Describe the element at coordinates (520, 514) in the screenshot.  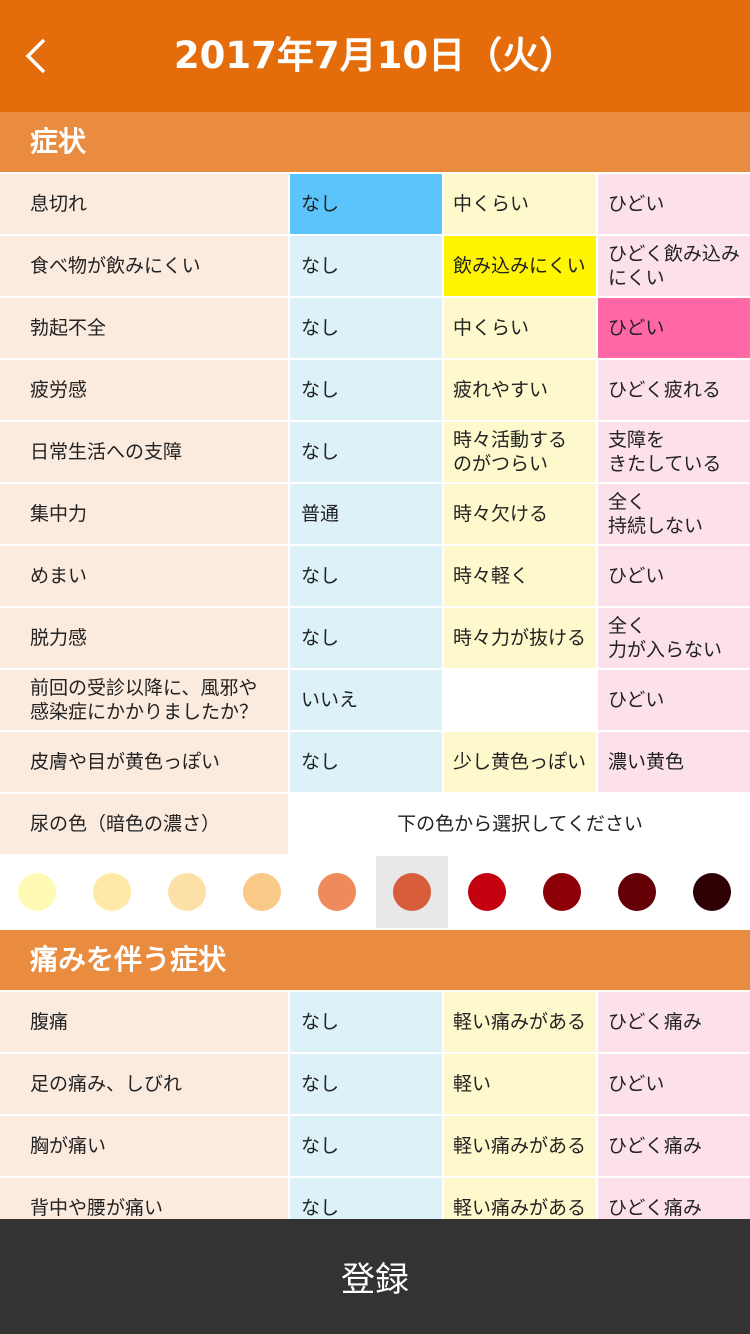
I see `option-moderate: 時々欠ける` at that location.